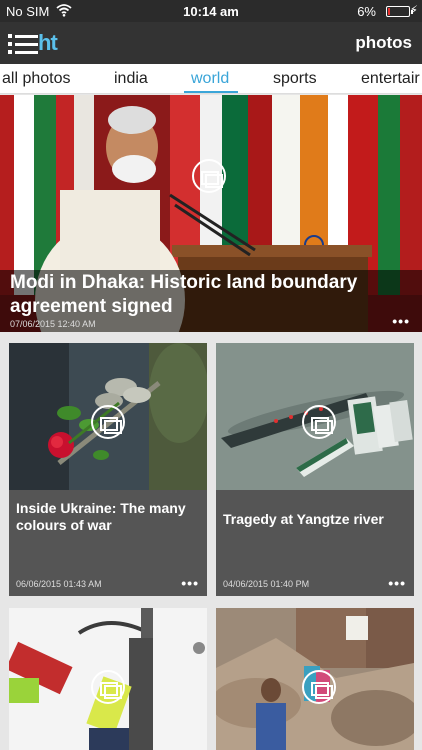 This screenshot has width=422, height=750. I want to click on app-logo: ht, so click(48, 43).